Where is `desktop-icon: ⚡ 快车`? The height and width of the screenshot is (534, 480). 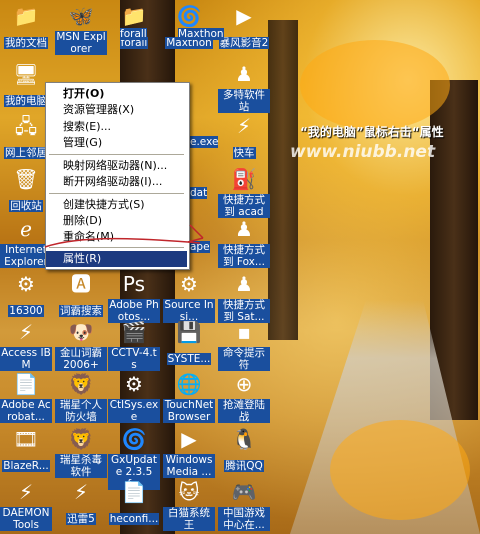
desktop-icon: ⚡ 快车 is located at coordinates (244, 136).